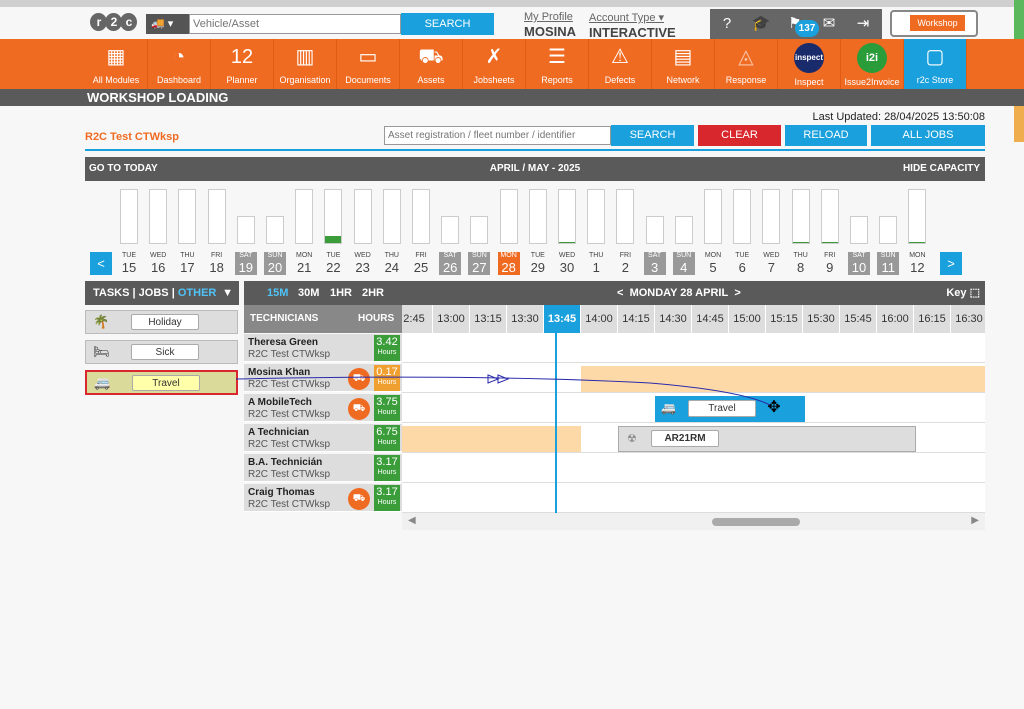 The image size is (1024, 709). I want to click on horizontal-scrollbar: ◀ ▶, so click(693, 521).